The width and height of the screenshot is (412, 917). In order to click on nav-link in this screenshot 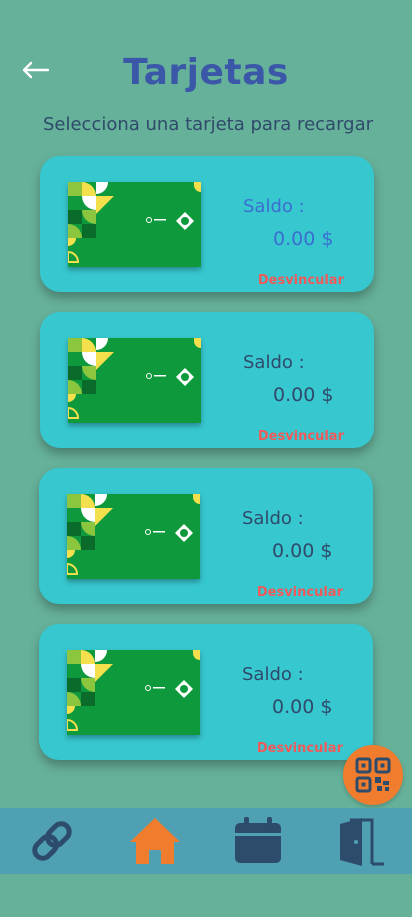, I will do `click(52, 841)`.